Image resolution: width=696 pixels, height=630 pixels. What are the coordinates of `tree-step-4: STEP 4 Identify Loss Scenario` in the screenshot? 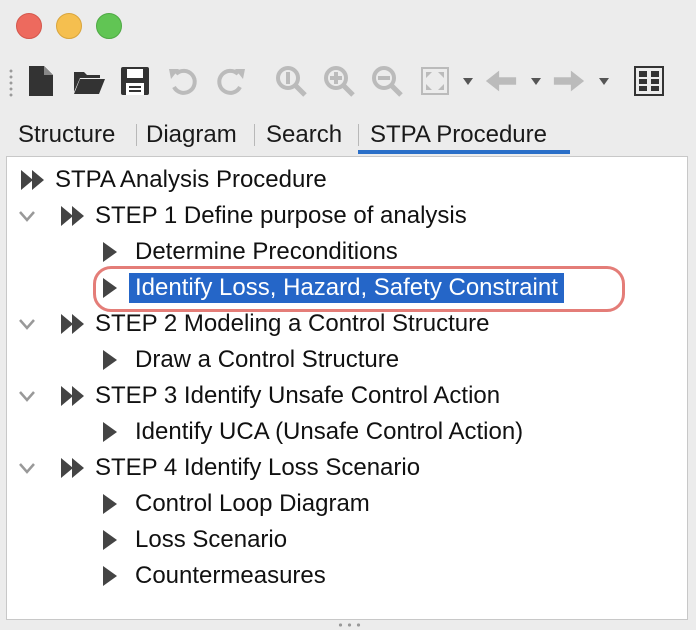 It's located at (257, 468).